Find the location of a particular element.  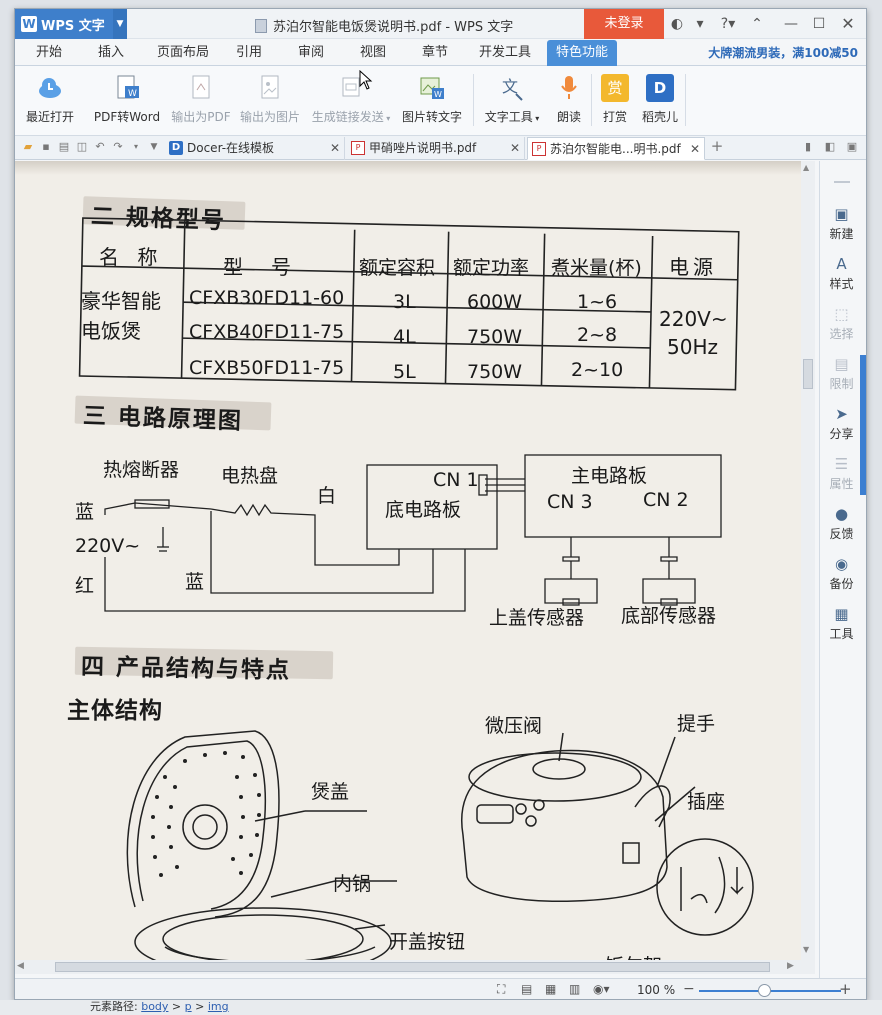

pdf-to-word-button: W PDF转Word is located at coordinates (127, 101).